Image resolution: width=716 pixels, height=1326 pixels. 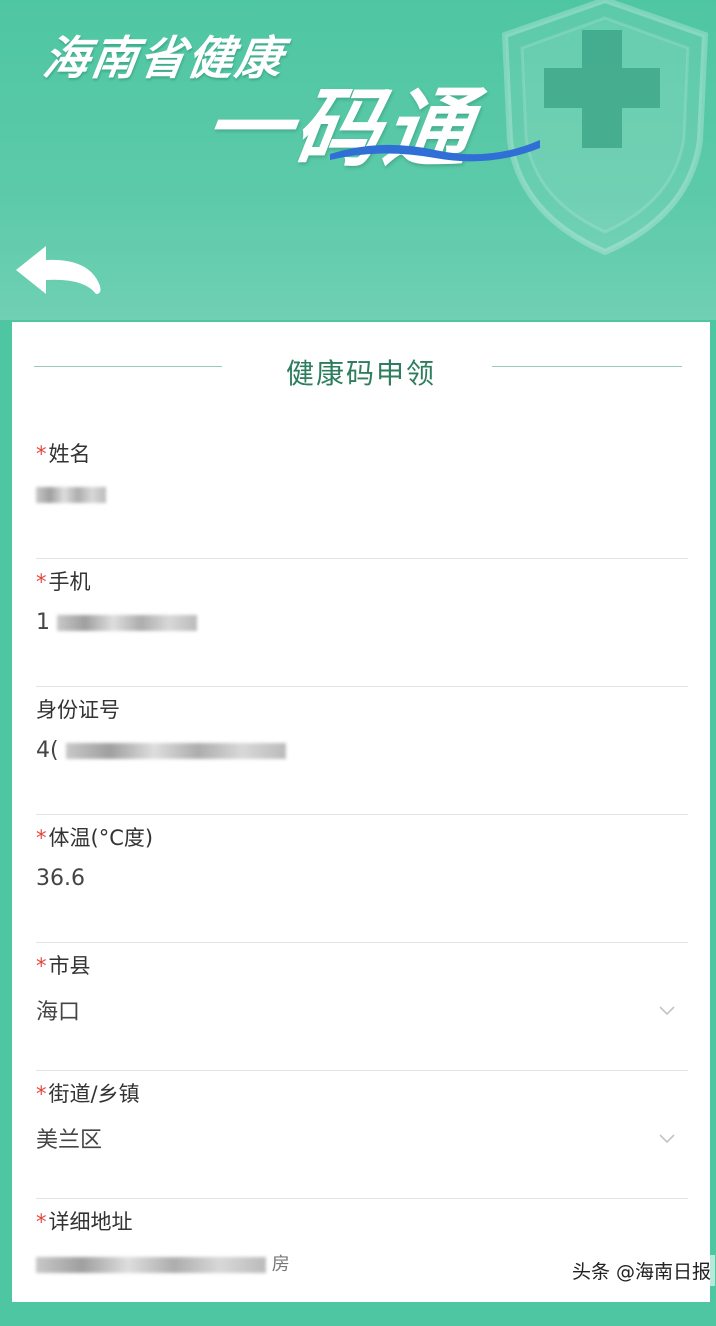 What do you see at coordinates (362, 1134) in the screenshot?
I see `street-field: *街道/乡镇 美兰区` at bounding box center [362, 1134].